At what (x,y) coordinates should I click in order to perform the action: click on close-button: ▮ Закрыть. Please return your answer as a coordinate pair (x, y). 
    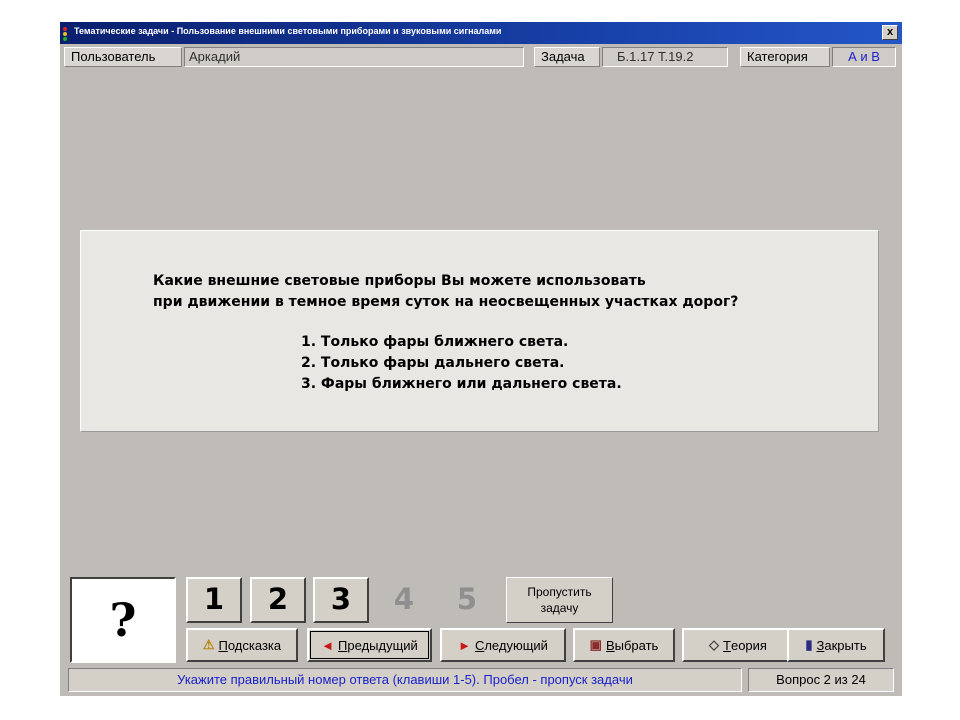
    Looking at the image, I should click on (836, 645).